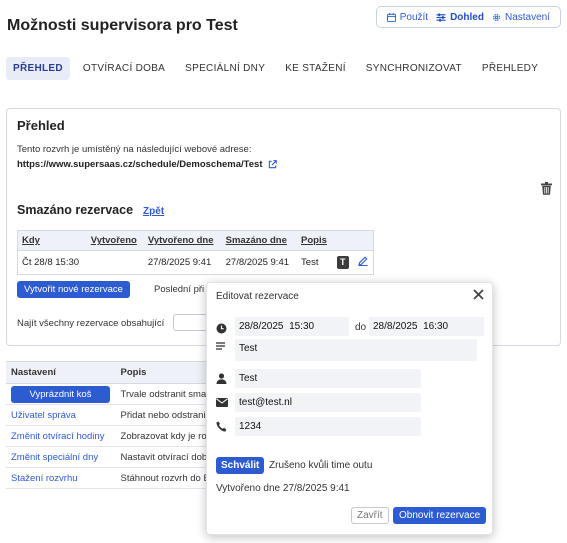  What do you see at coordinates (391, 17) in the screenshot?
I see `calendar-icon` at bounding box center [391, 17].